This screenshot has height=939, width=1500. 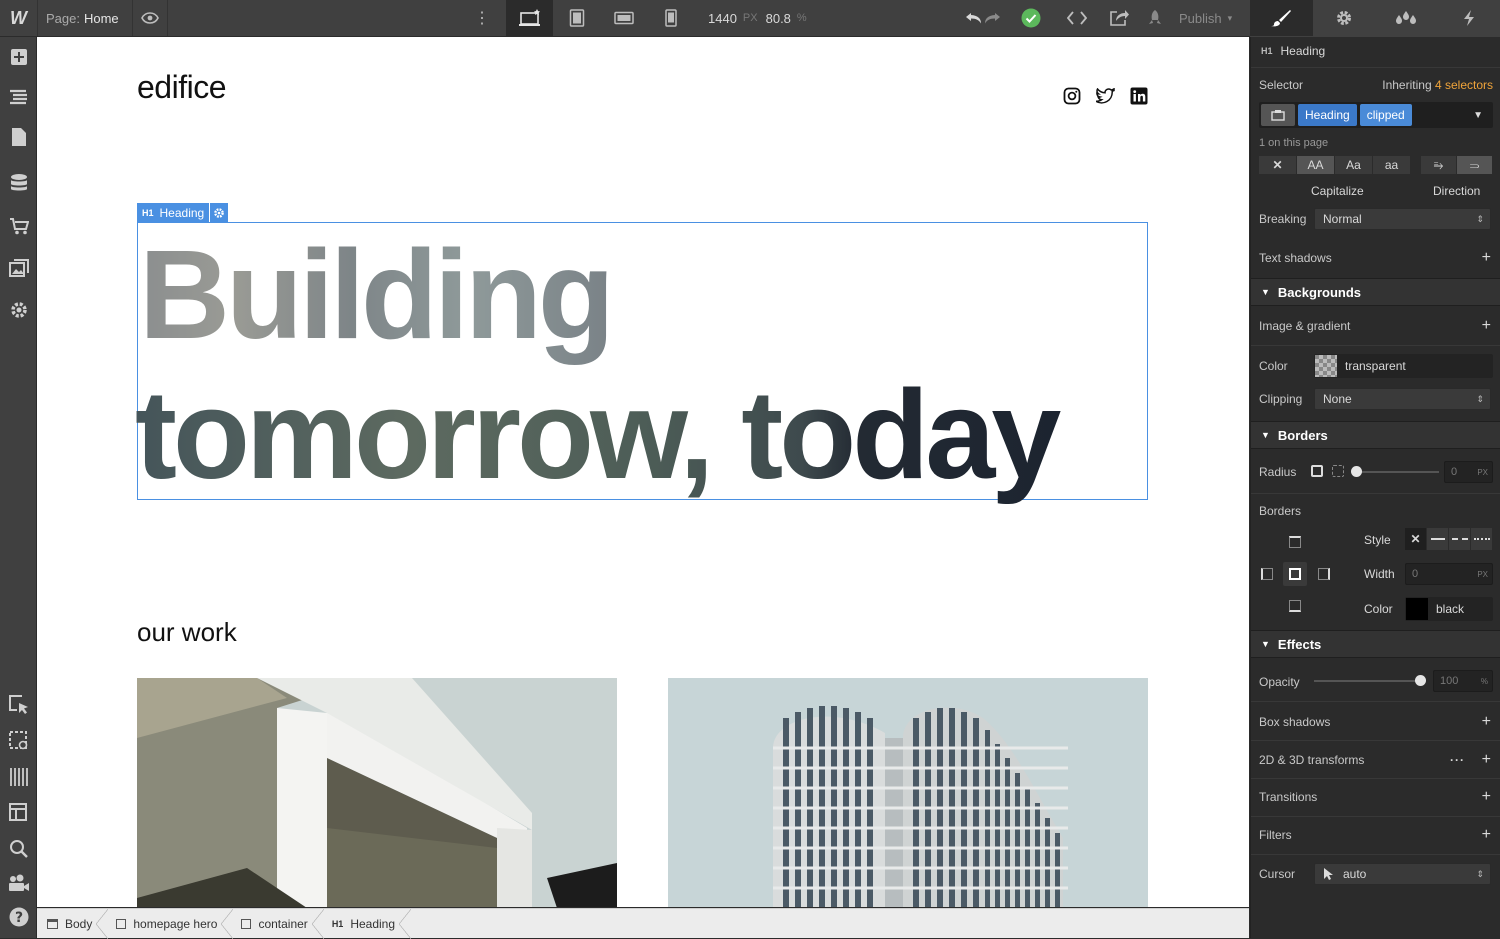 What do you see at coordinates (1460, 539) in the screenshot?
I see `border-style-dashed-icon` at bounding box center [1460, 539].